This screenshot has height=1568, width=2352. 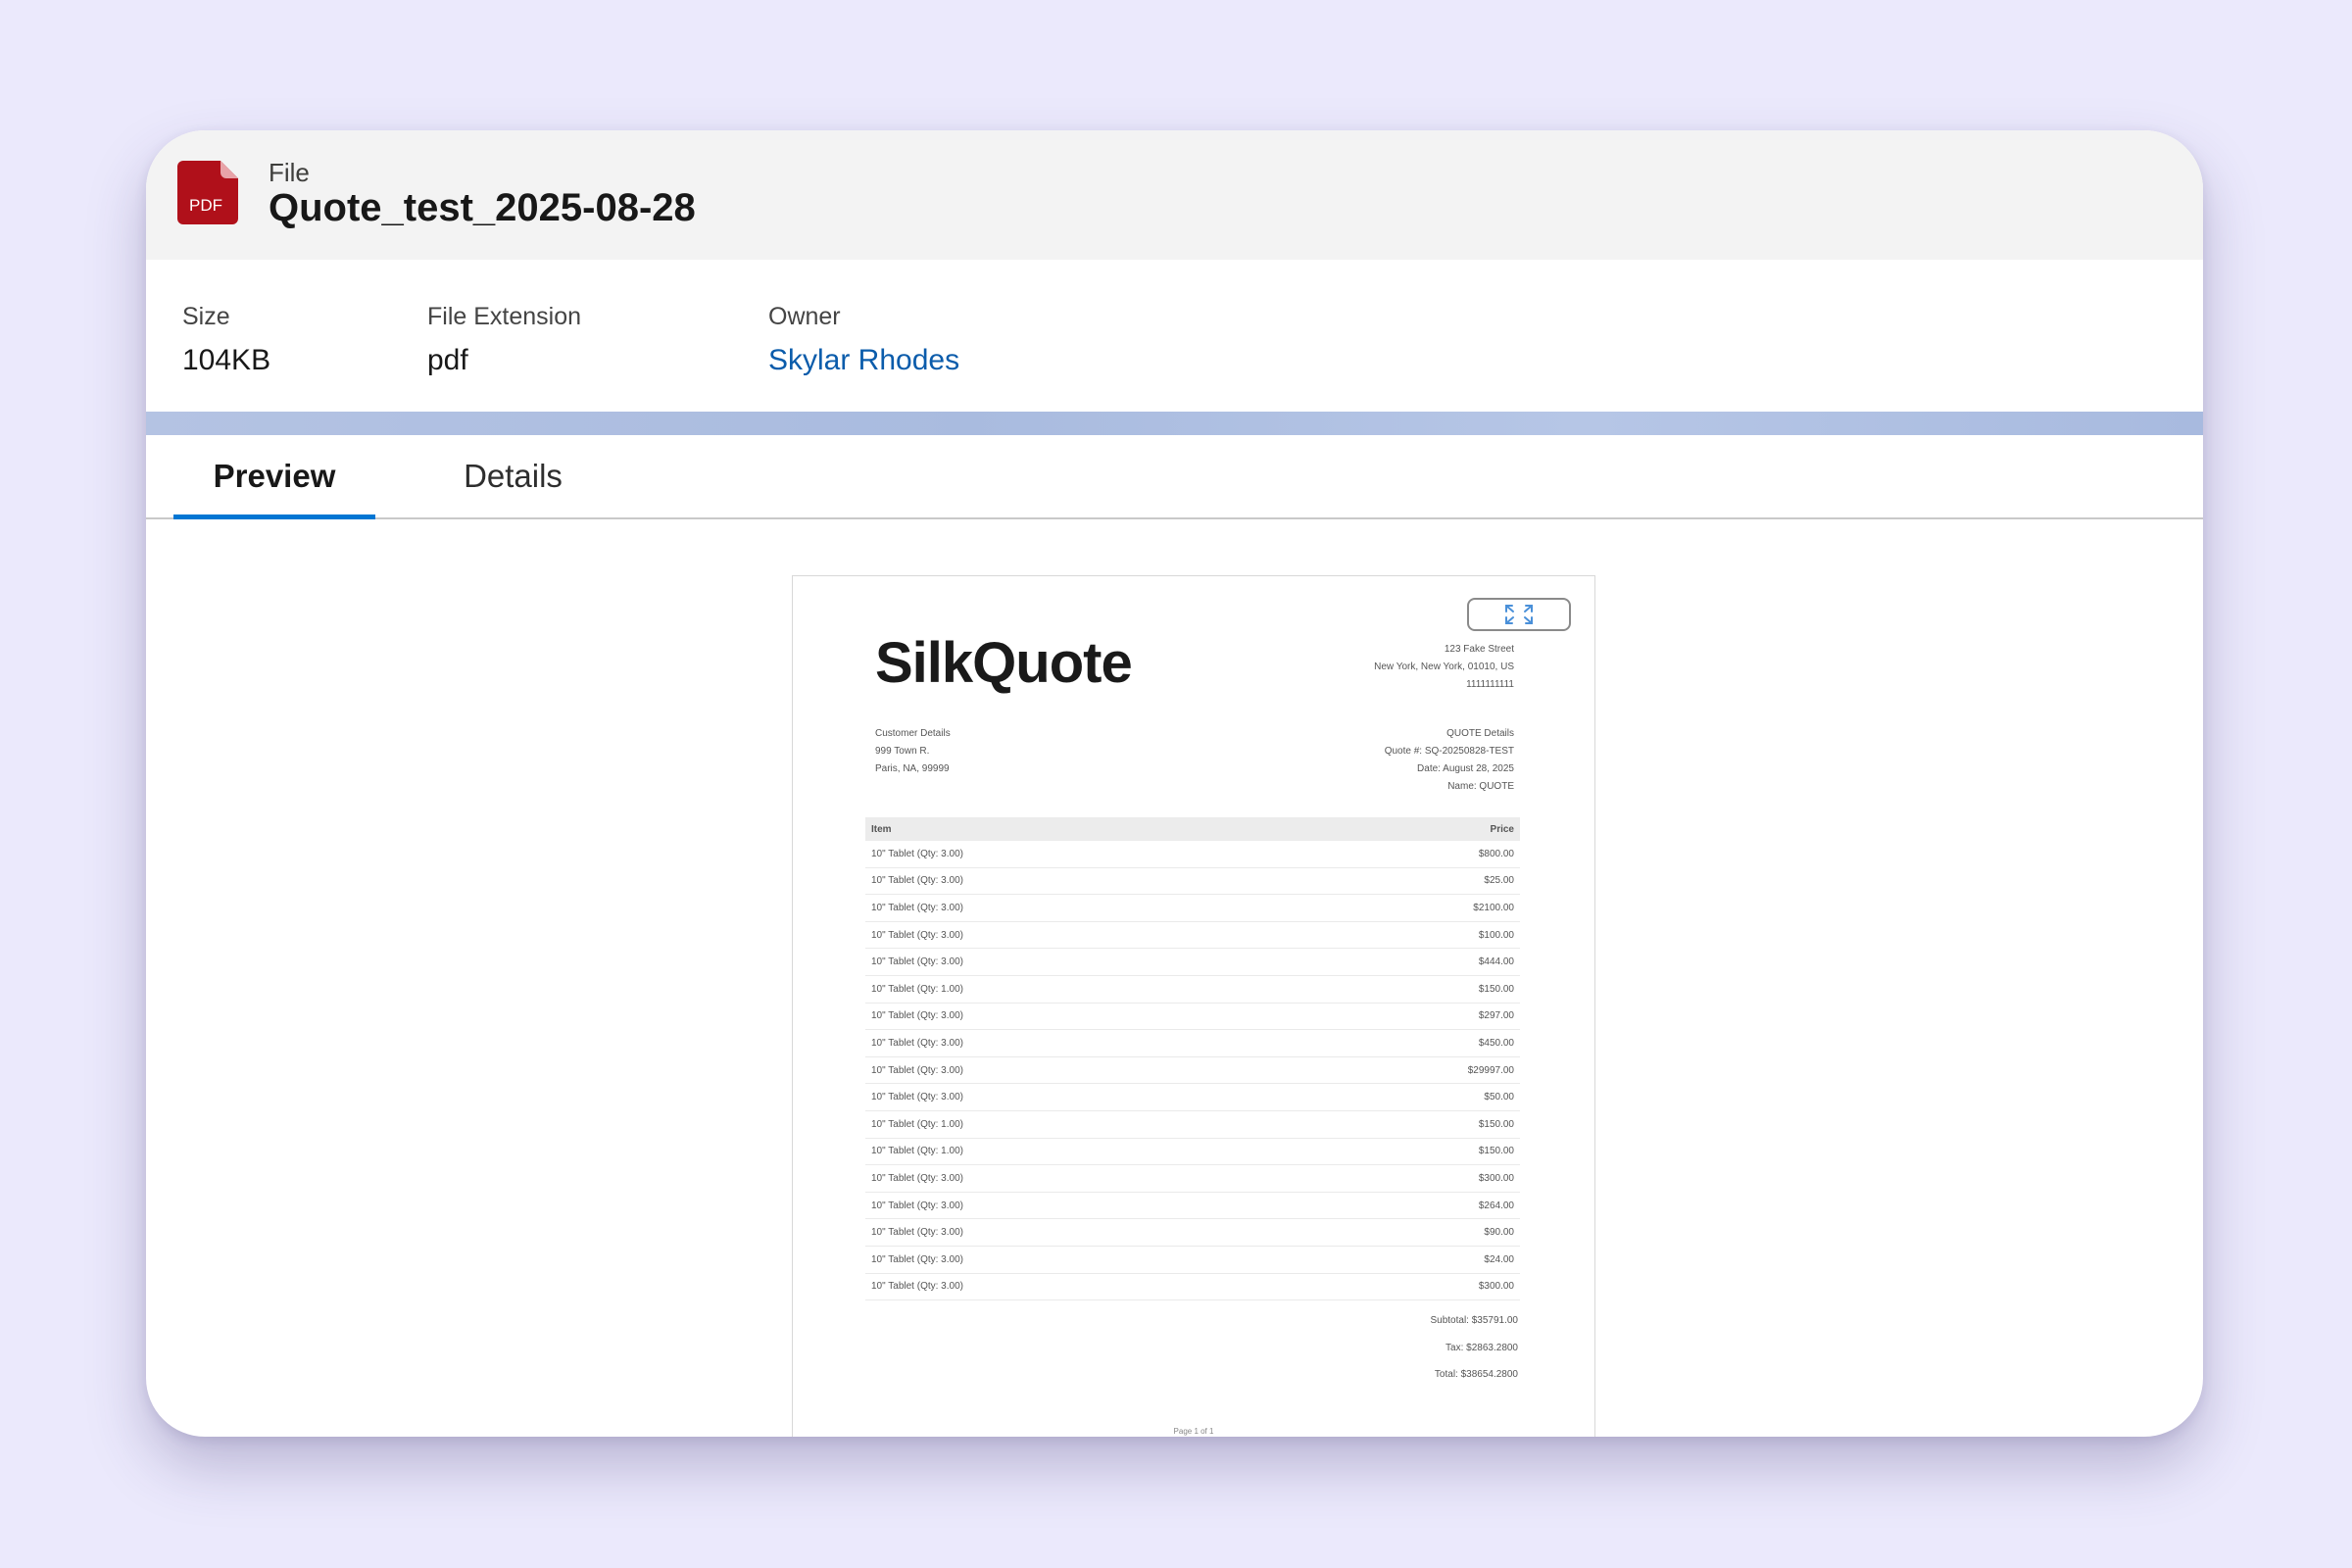 I want to click on object-type-label: File, so click(x=289, y=172).